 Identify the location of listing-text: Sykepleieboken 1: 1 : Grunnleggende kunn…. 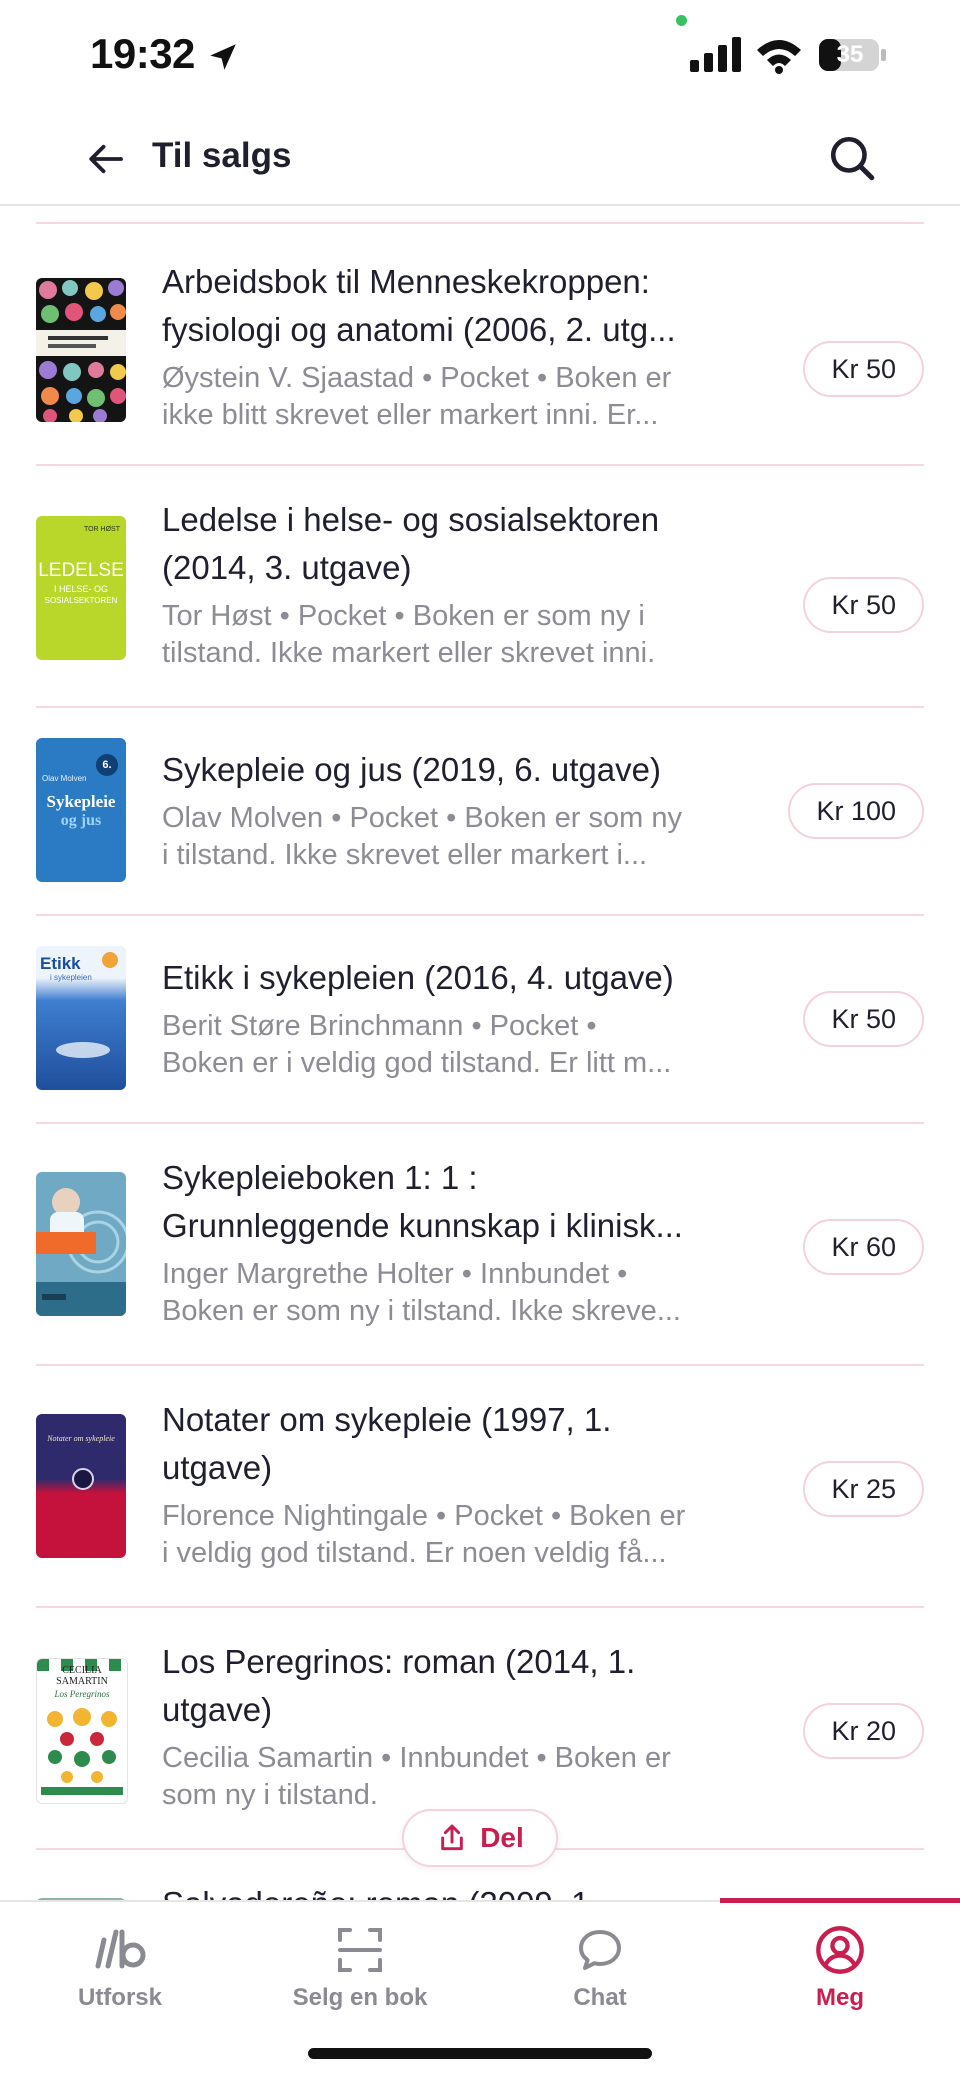
(462, 1242).